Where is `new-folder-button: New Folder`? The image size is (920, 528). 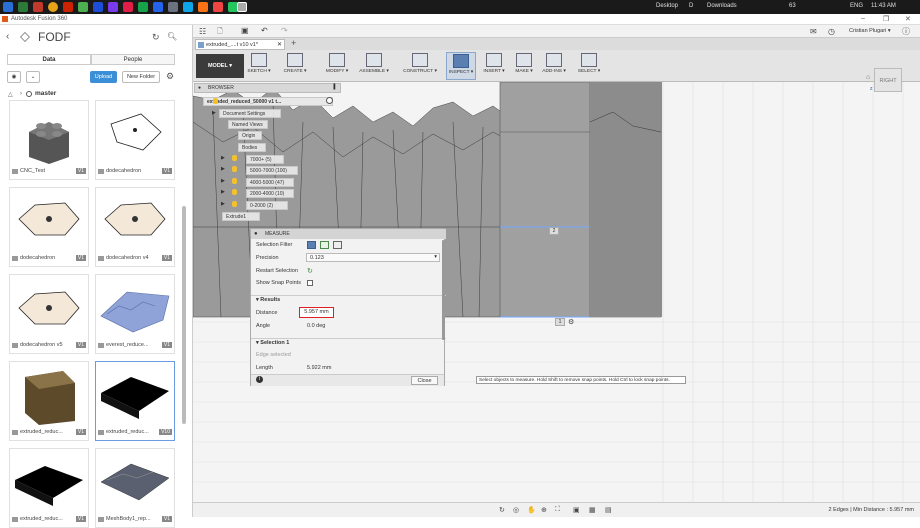
new-folder-button: New Folder is located at coordinates (141, 77).